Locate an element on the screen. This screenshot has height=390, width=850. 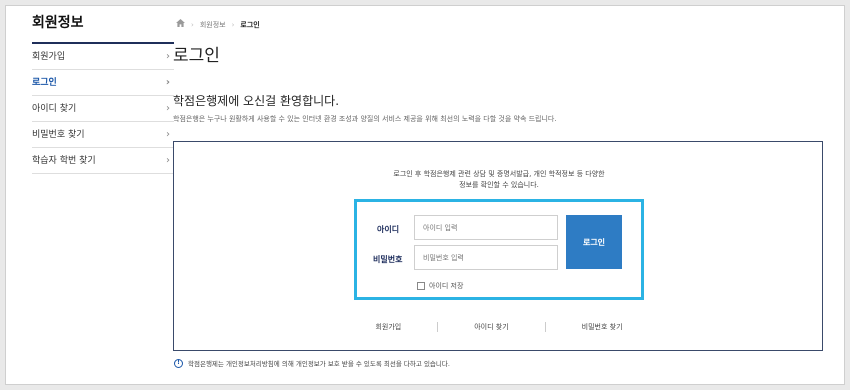
breadcrumb-item: 회원정보 is located at coordinates (213, 25).